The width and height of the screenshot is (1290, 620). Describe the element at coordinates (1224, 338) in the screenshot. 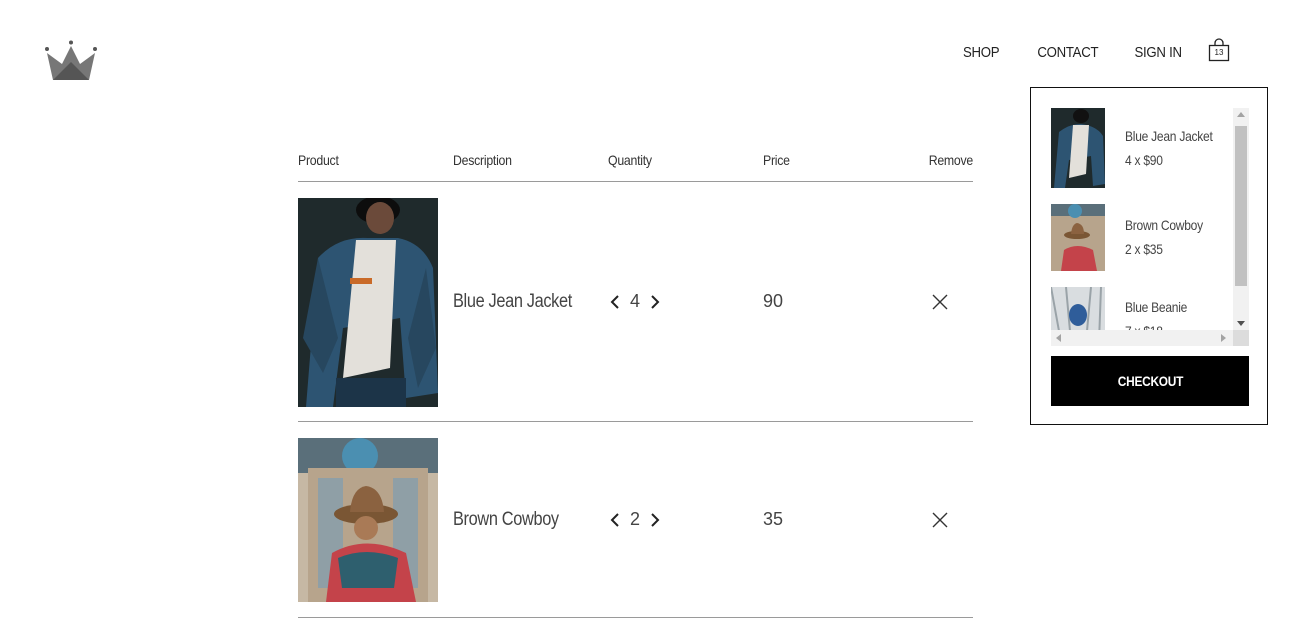

I see `scroll-right-arrow-icon` at that location.